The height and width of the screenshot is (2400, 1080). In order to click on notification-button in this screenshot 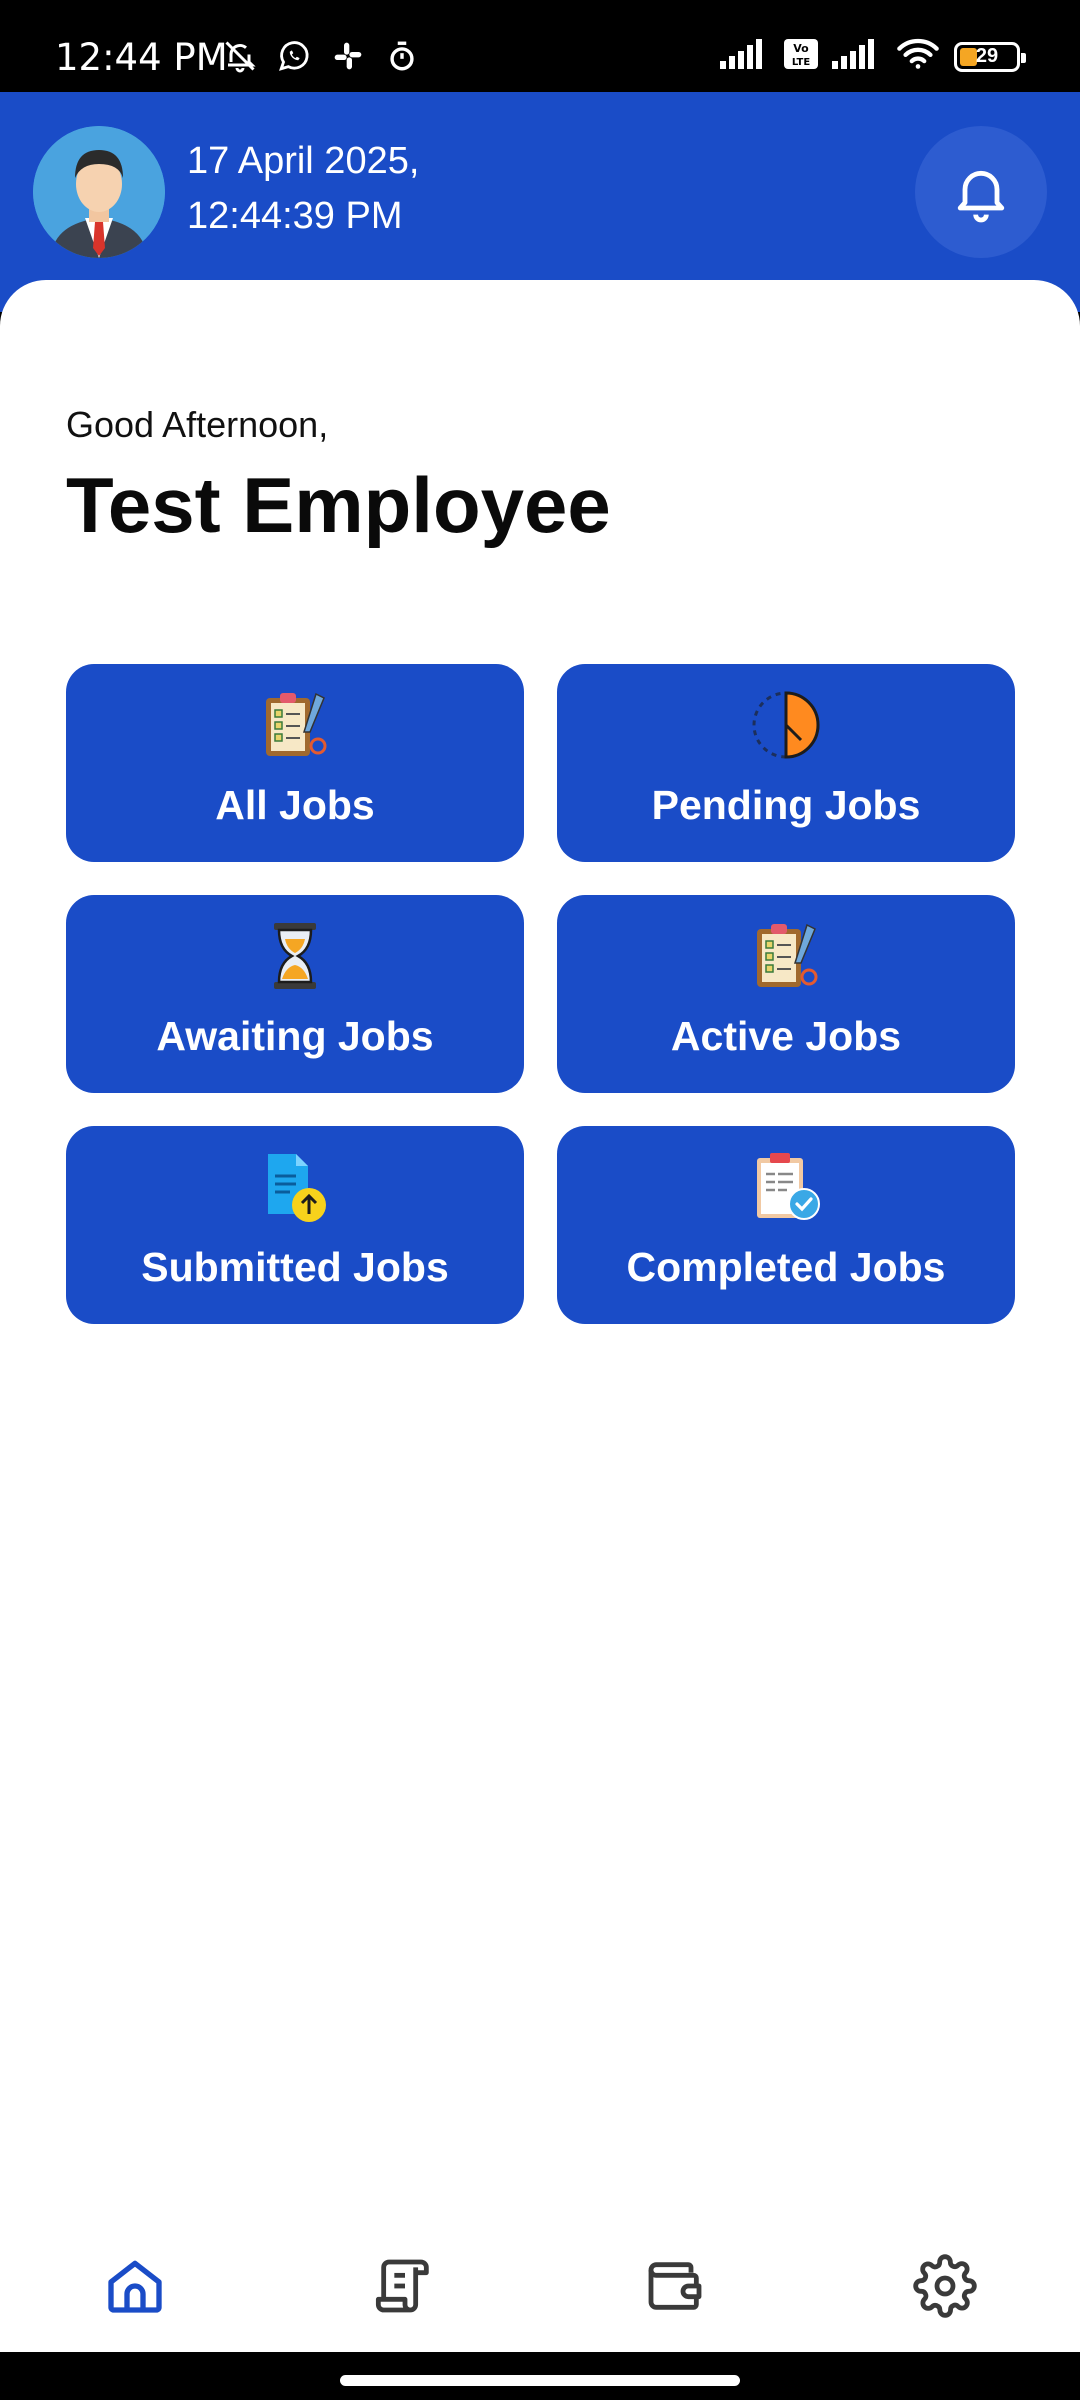, I will do `click(981, 192)`.